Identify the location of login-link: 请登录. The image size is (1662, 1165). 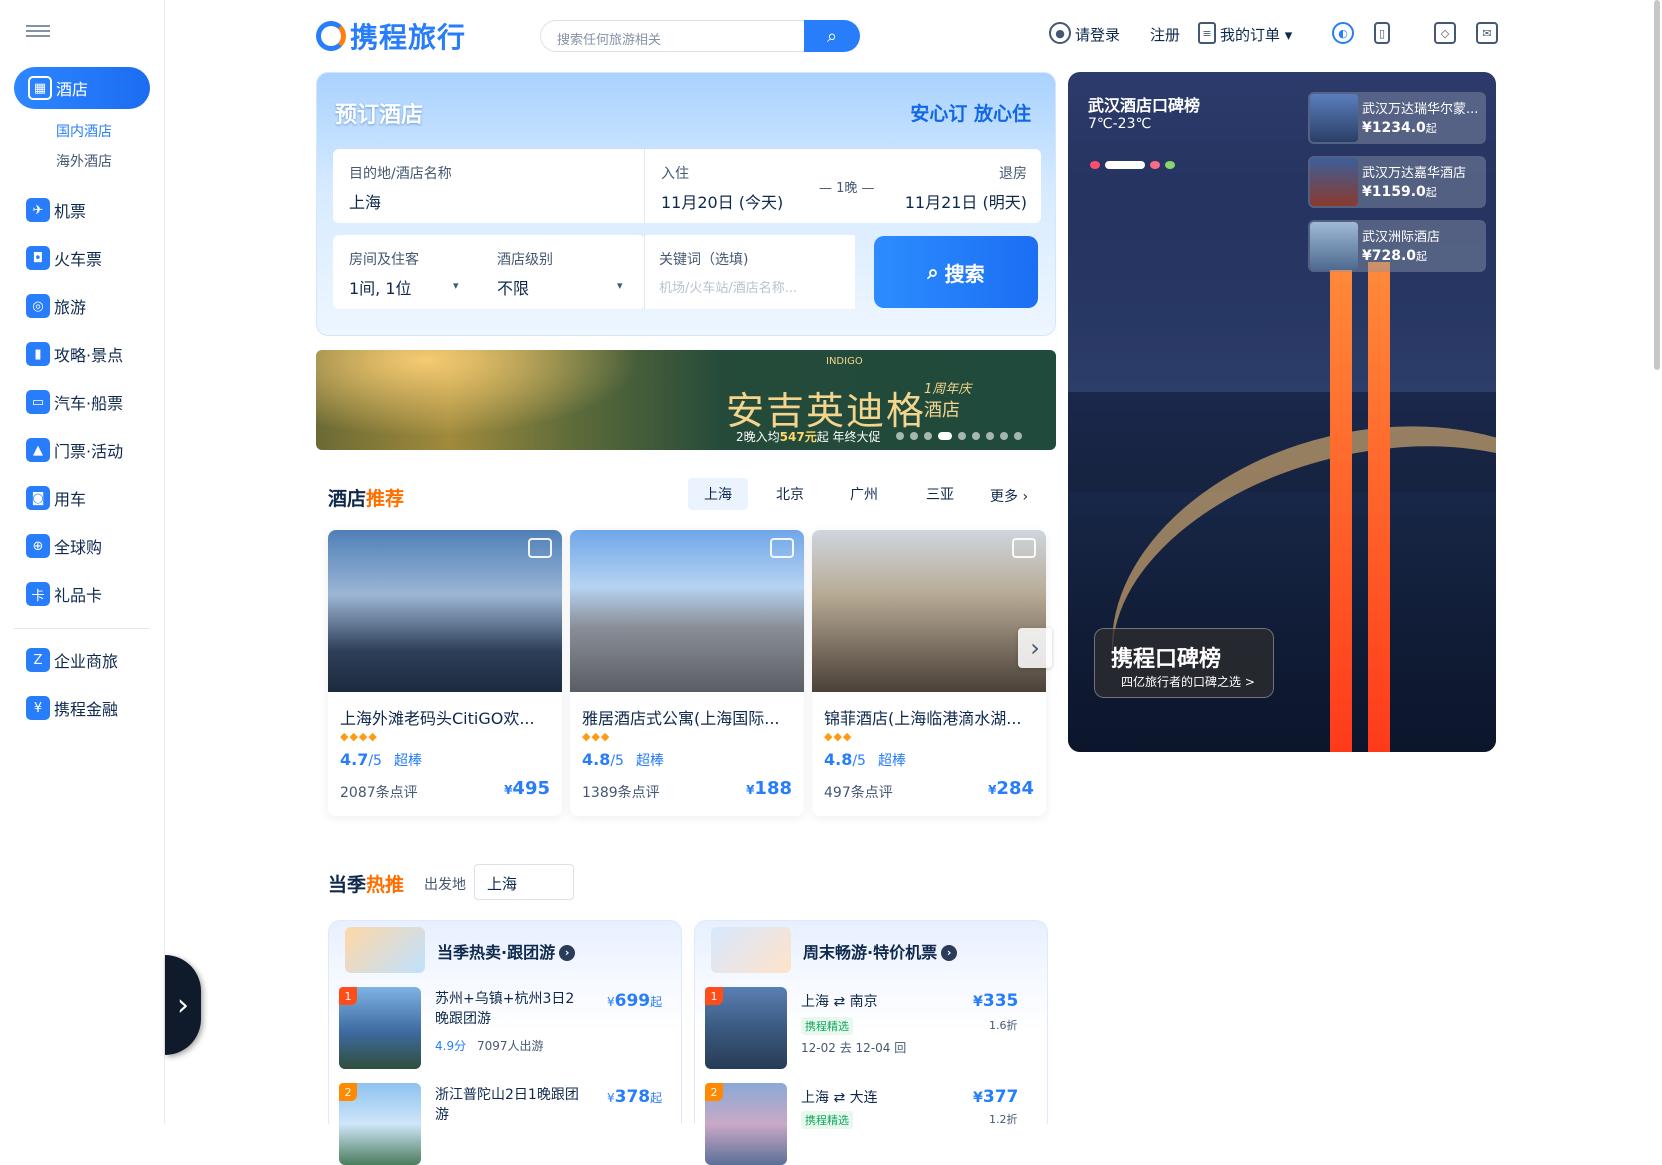
(1097, 34).